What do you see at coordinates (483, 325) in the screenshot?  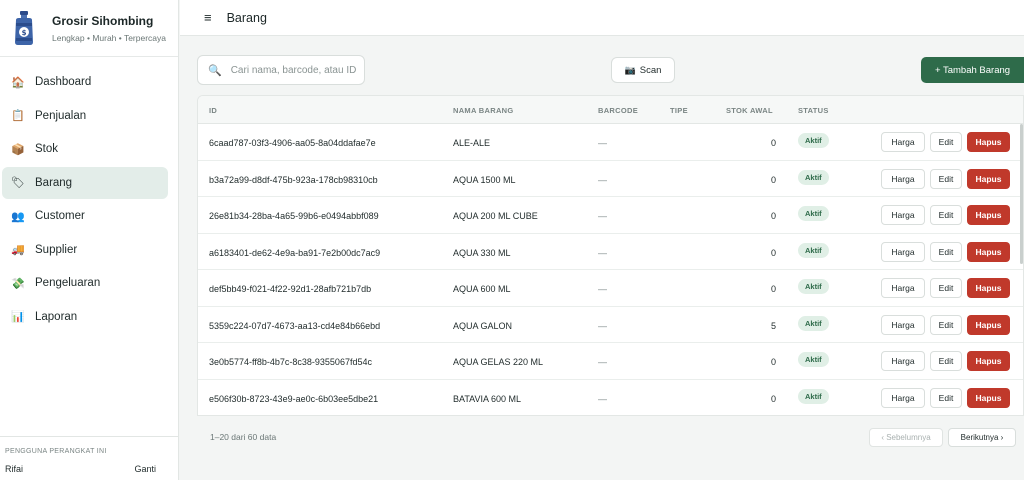 I see `cell-name: AQUA GALON` at bounding box center [483, 325].